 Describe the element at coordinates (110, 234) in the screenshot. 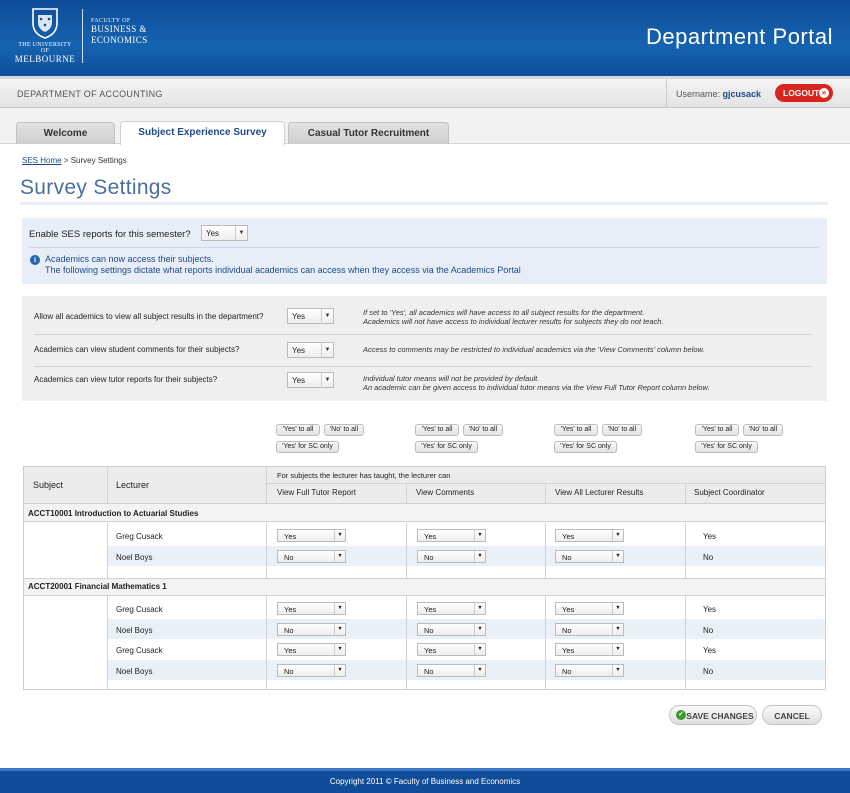

I see `enable-reports-label: Enable SES reports for this semester?` at that location.